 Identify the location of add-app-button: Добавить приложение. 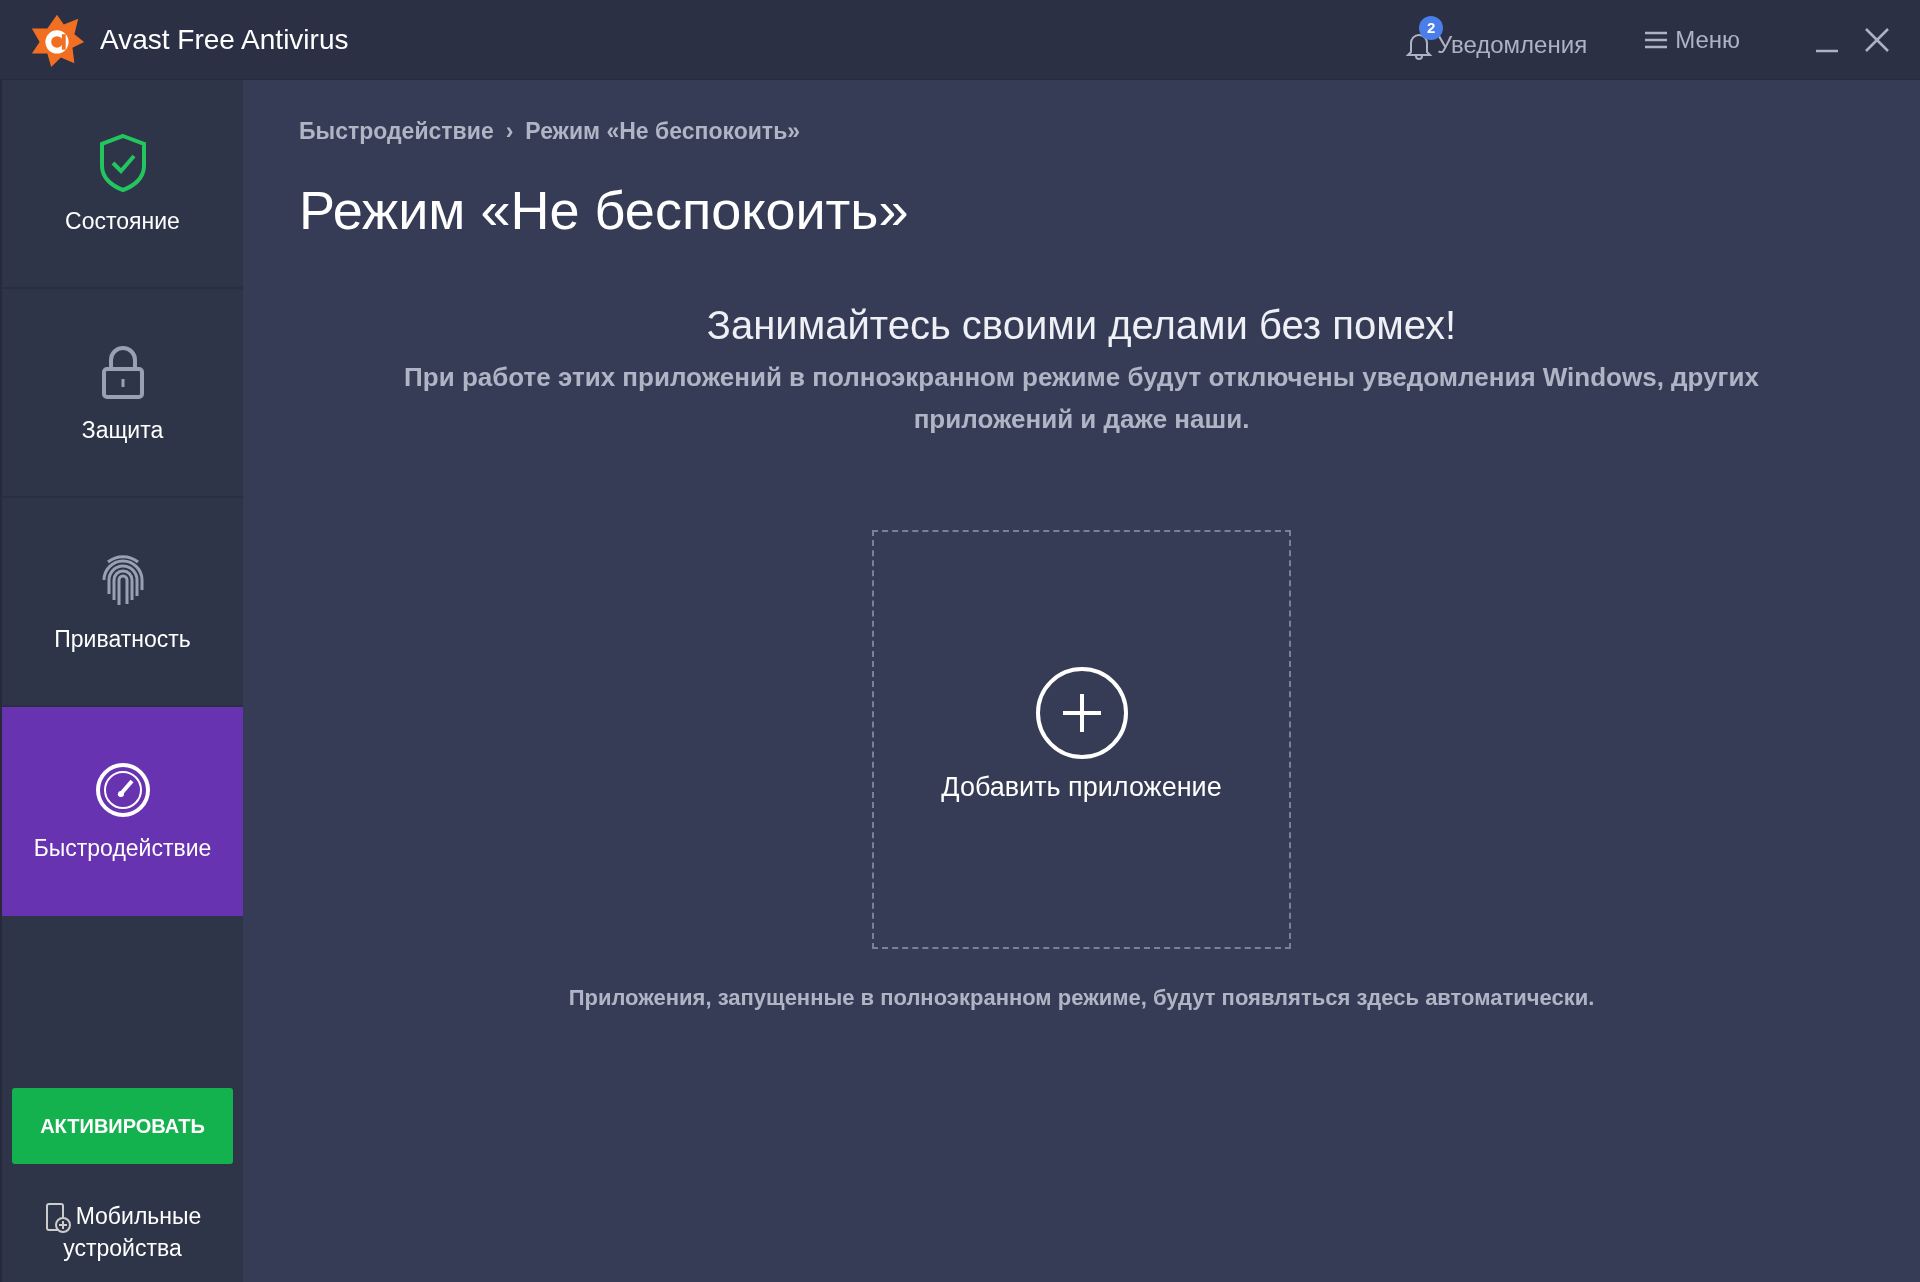
(1081, 739).